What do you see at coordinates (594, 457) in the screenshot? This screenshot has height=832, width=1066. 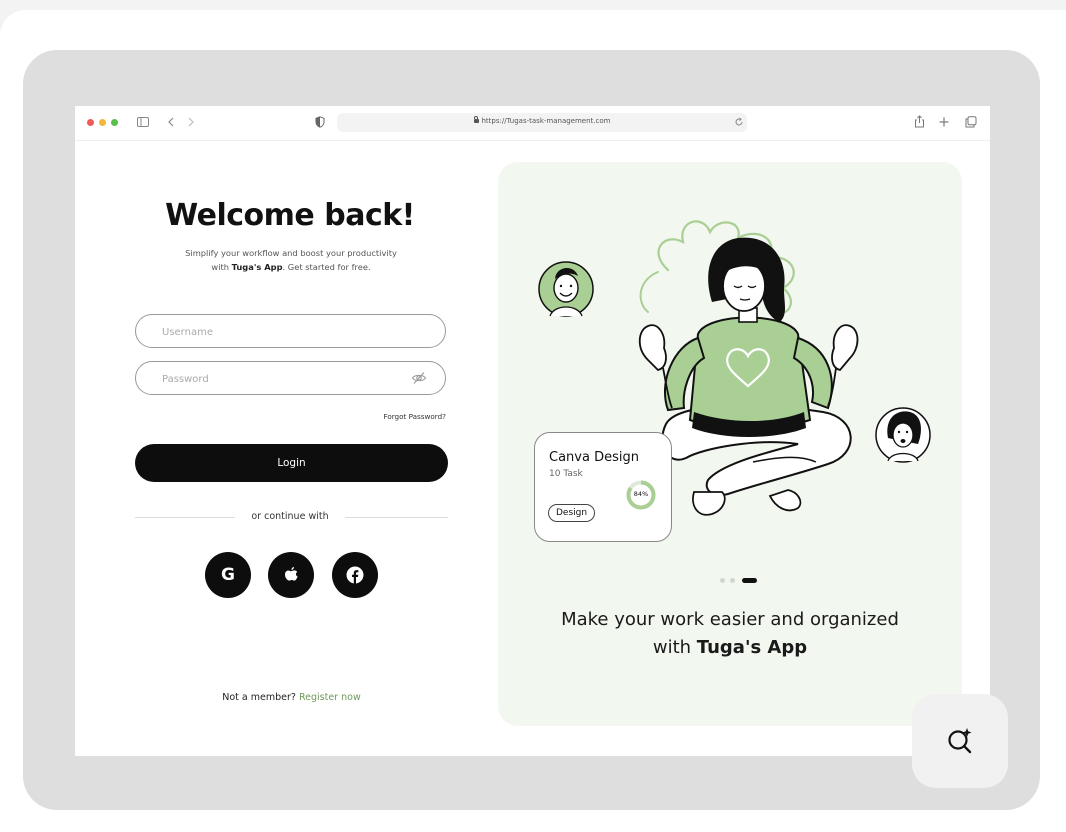 I see `task-card-title: Canva Design` at bounding box center [594, 457].